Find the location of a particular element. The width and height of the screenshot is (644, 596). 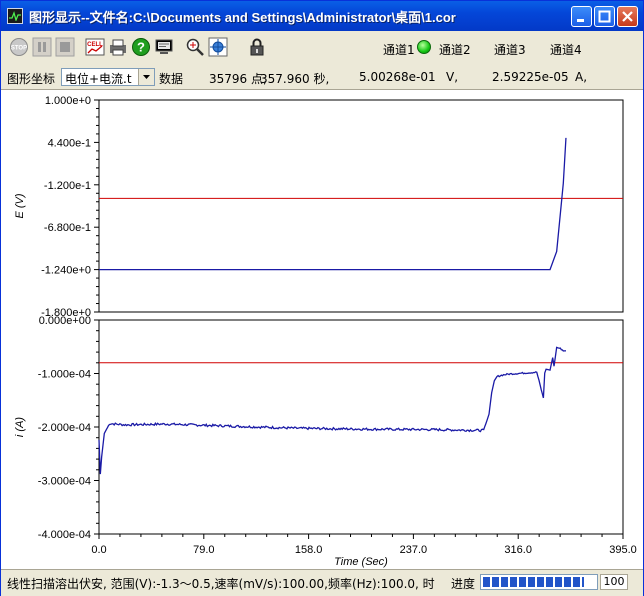

channel-3-label: 通道3 is located at coordinates (510, 50).